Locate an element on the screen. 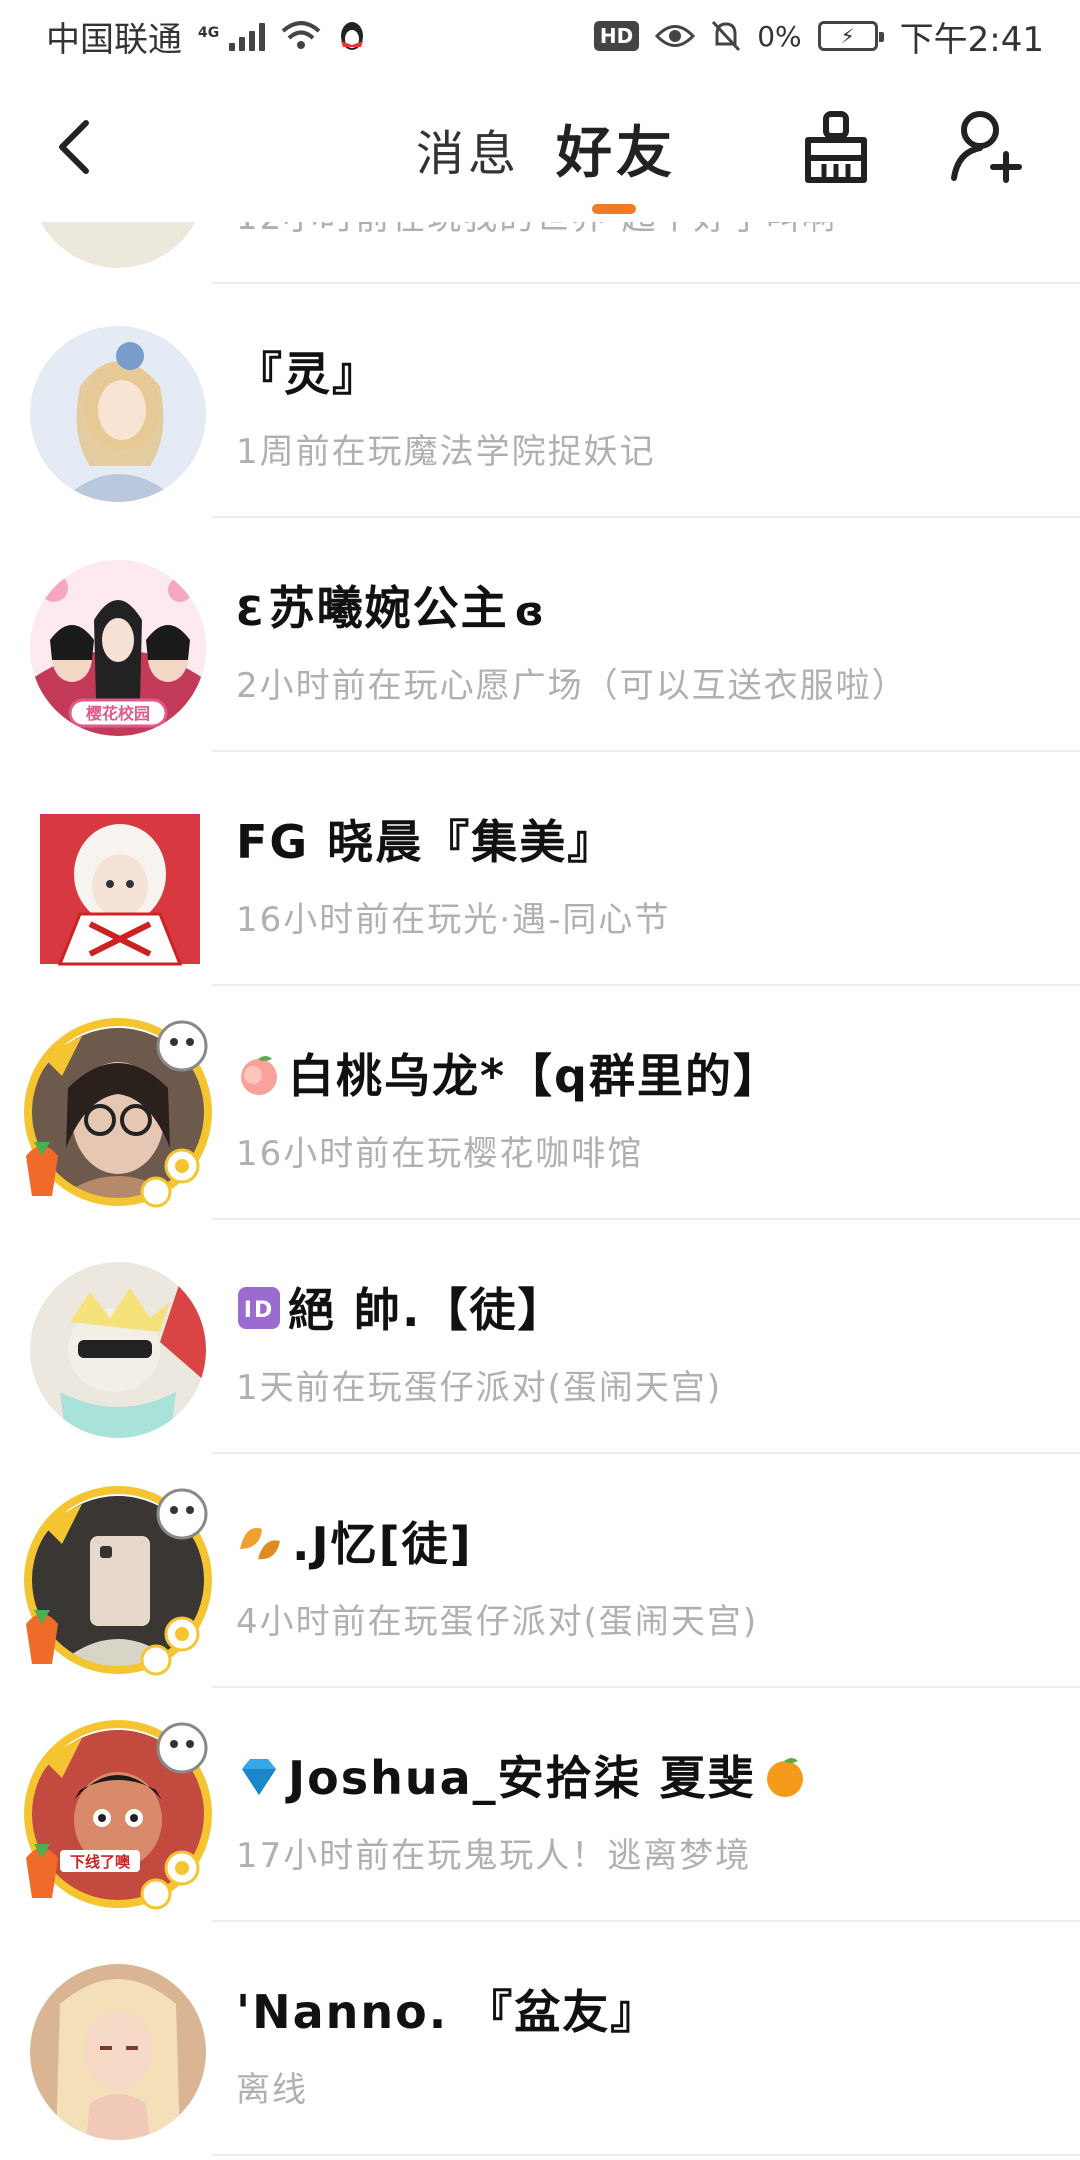 This screenshot has height=2160, width=1080. friend-row: ID 絕 帥.【徒】 1天前在玩蛋仔派对(蛋闹天宫) is located at coordinates (540, 1337).